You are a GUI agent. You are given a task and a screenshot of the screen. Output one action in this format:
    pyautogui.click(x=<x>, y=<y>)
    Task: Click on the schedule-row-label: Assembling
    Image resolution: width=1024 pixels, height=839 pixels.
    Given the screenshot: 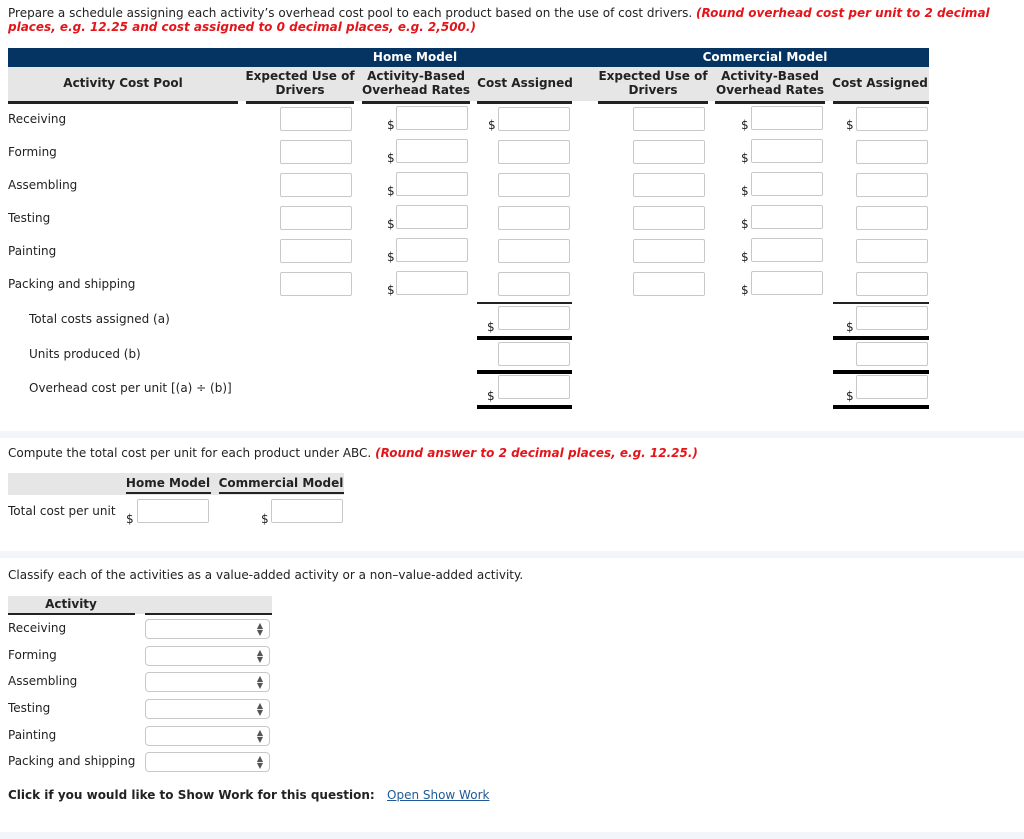 What is the action you would take?
    pyautogui.click(x=43, y=185)
    